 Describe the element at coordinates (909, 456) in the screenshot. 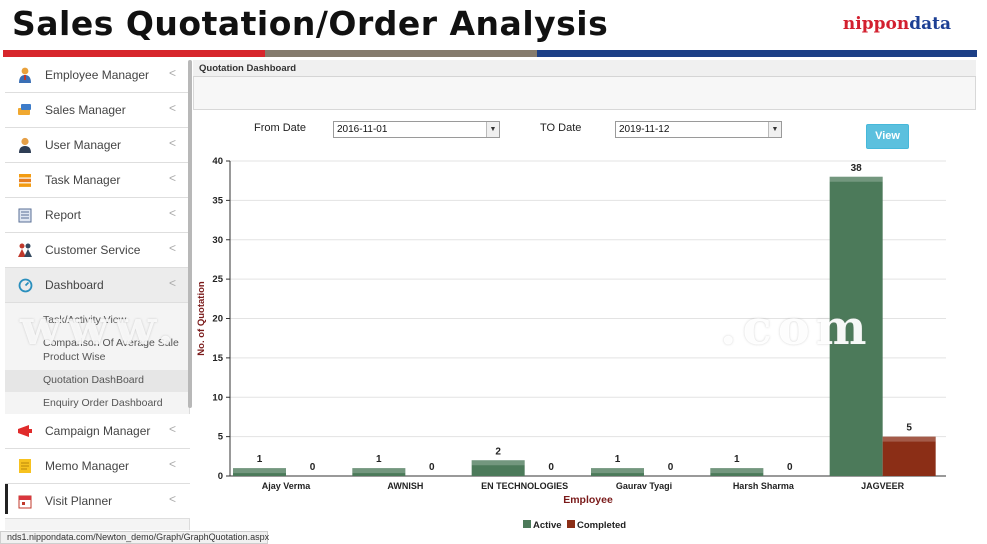

I see `bar-completed` at that location.